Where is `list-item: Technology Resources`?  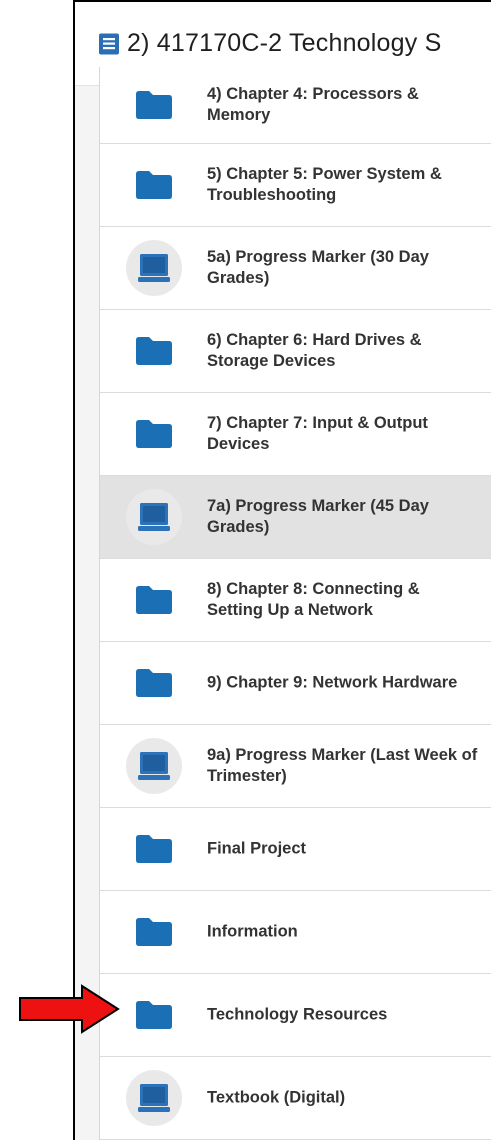
list-item: Technology Resources is located at coordinates (295, 1015).